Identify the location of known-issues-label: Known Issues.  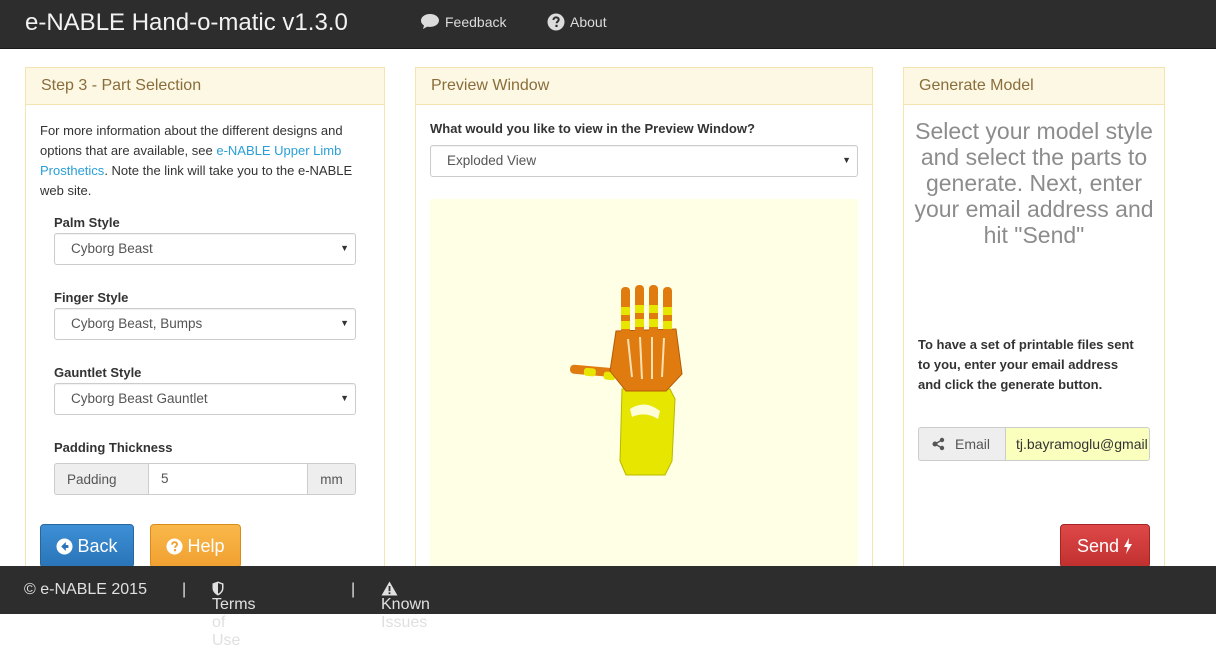
(405, 613).